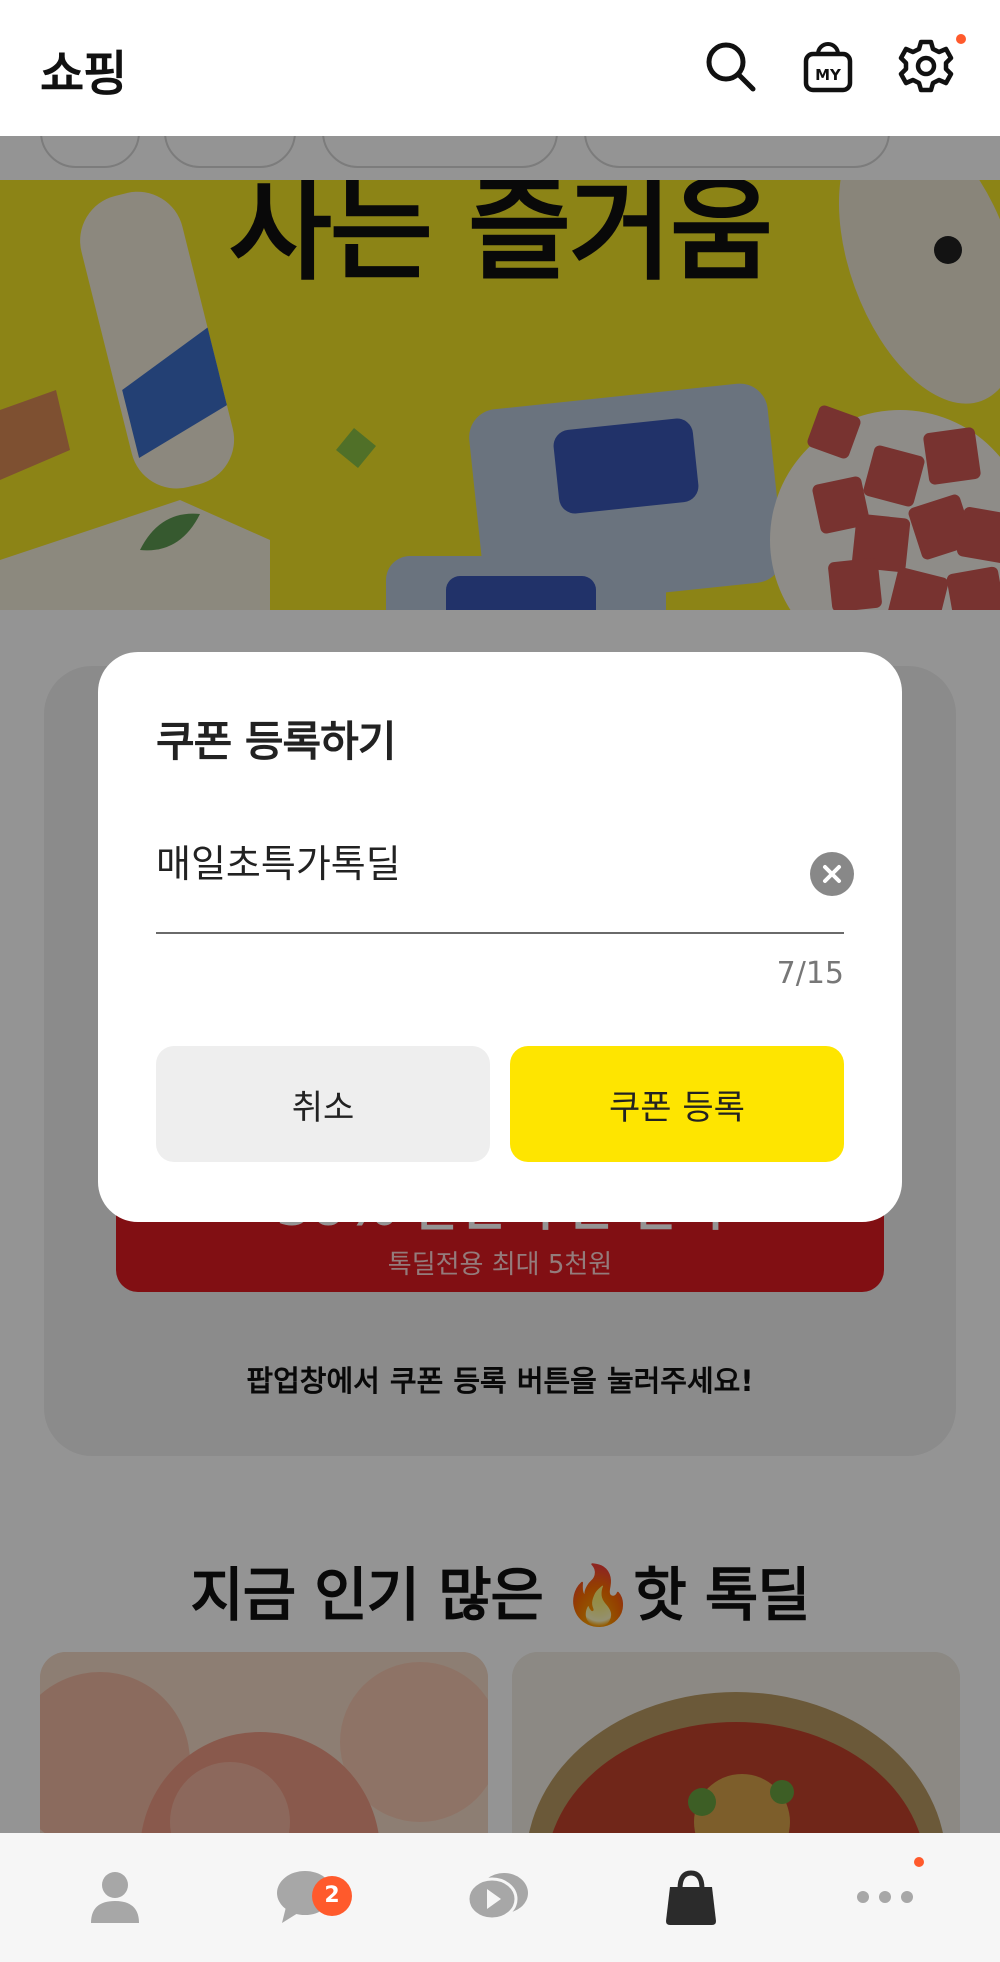 The image size is (1000, 1962). What do you see at coordinates (500, 860) in the screenshot?
I see `coupon-code-input` at bounding box center [500, 860].